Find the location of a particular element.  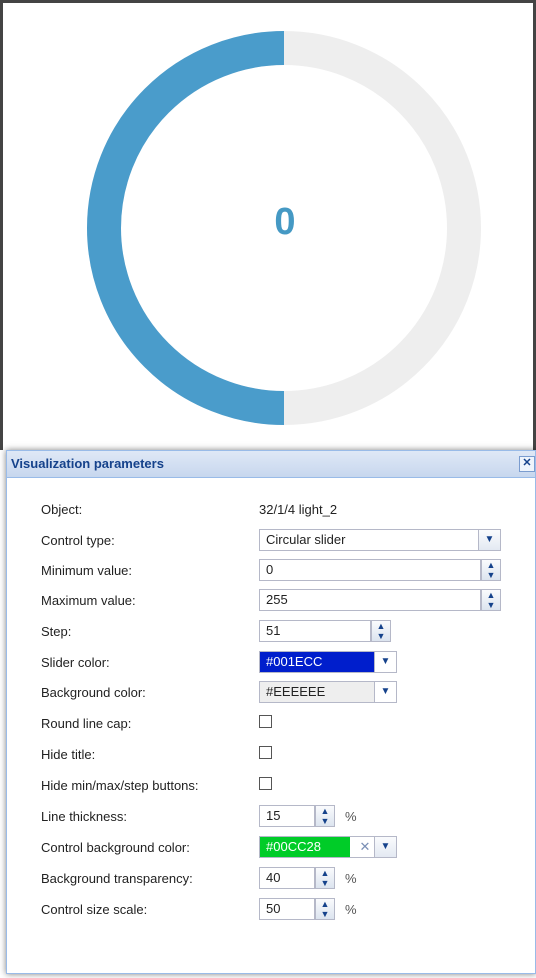

min-value-text: 0 is located at coordinates (270, 569).